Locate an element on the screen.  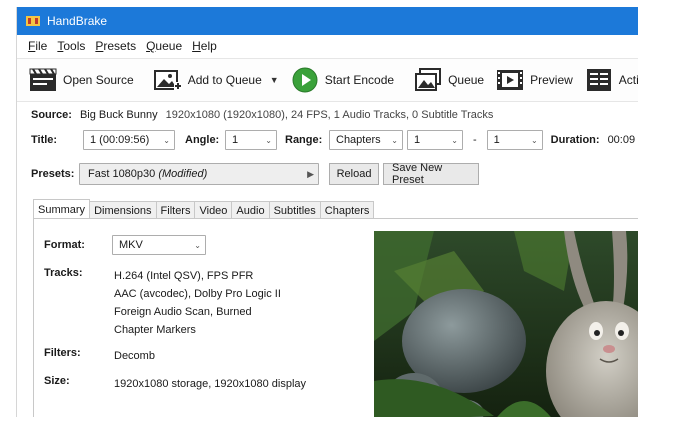
menu-queue: Queue is located at coordinates (164, 46).